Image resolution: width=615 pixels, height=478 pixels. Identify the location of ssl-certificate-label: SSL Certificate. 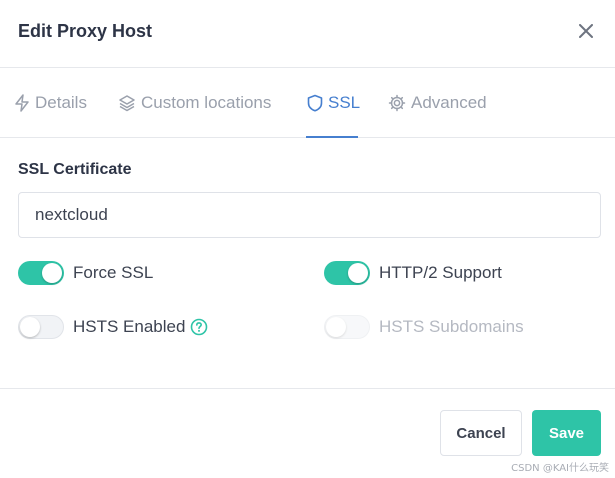
(75, 169).